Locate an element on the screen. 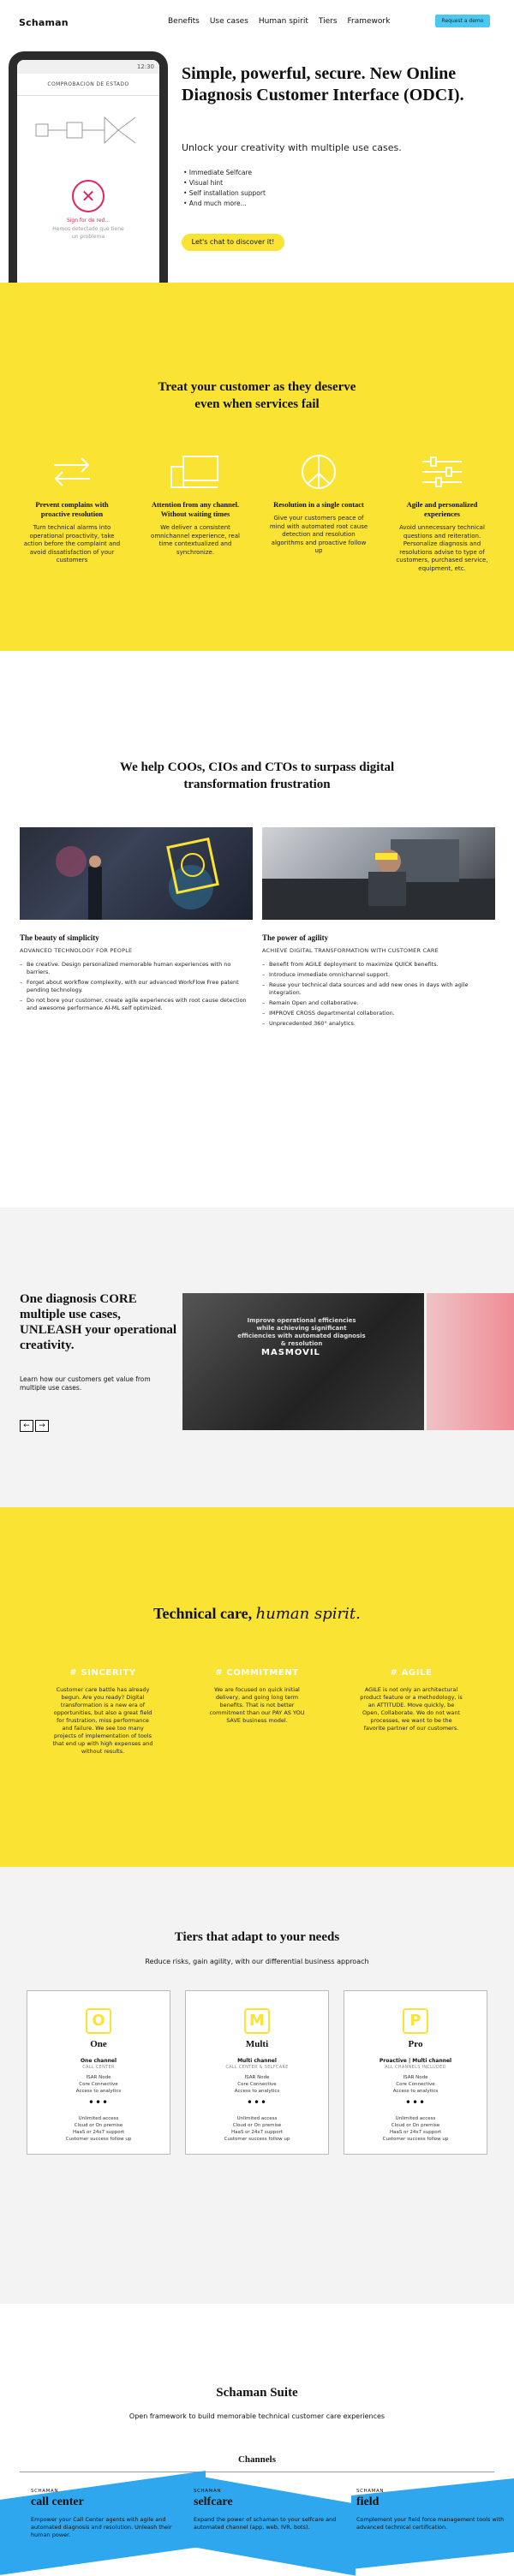 This screenshot has width=514, height=2576. value-name: # SINCERITY is located at coordinates (103, 1673).